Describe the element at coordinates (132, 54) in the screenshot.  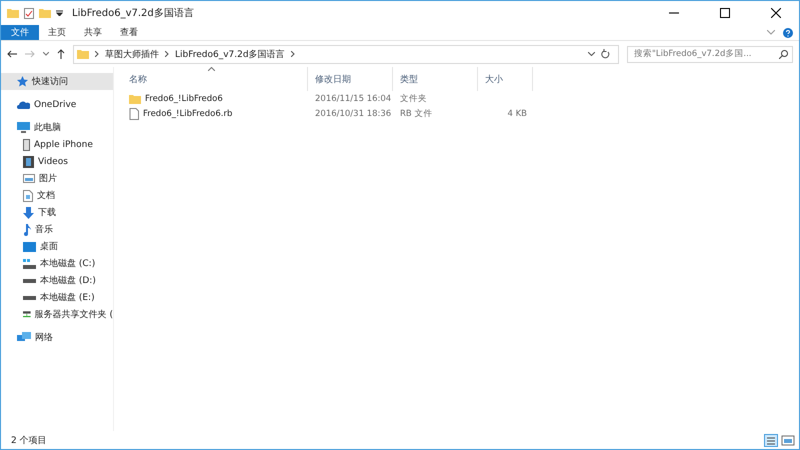
I see `breadcrumb: 草图大师插件` at that location.